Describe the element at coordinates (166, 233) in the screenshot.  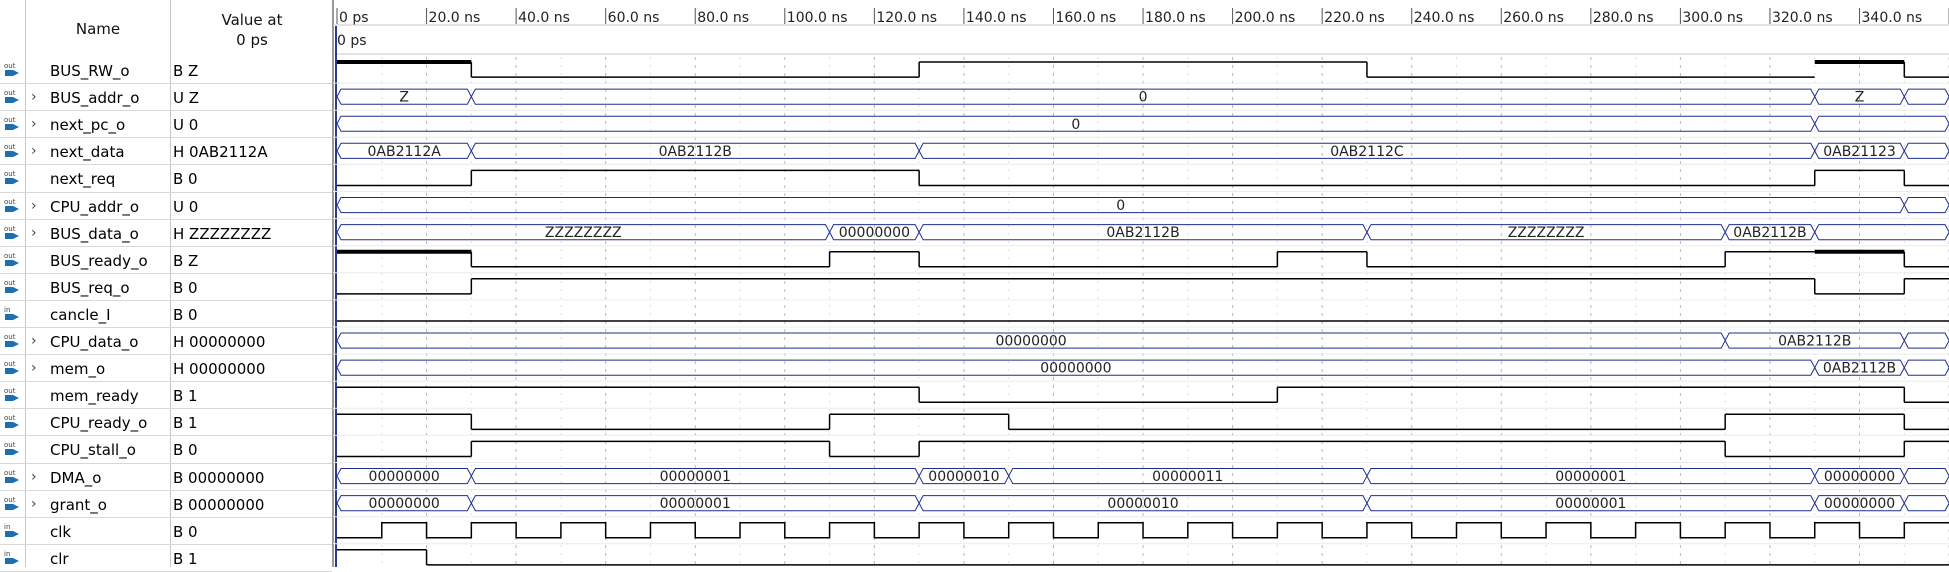
I see `signal-row: out › BUS_data_o H ZZZZZZZZ` at that location.